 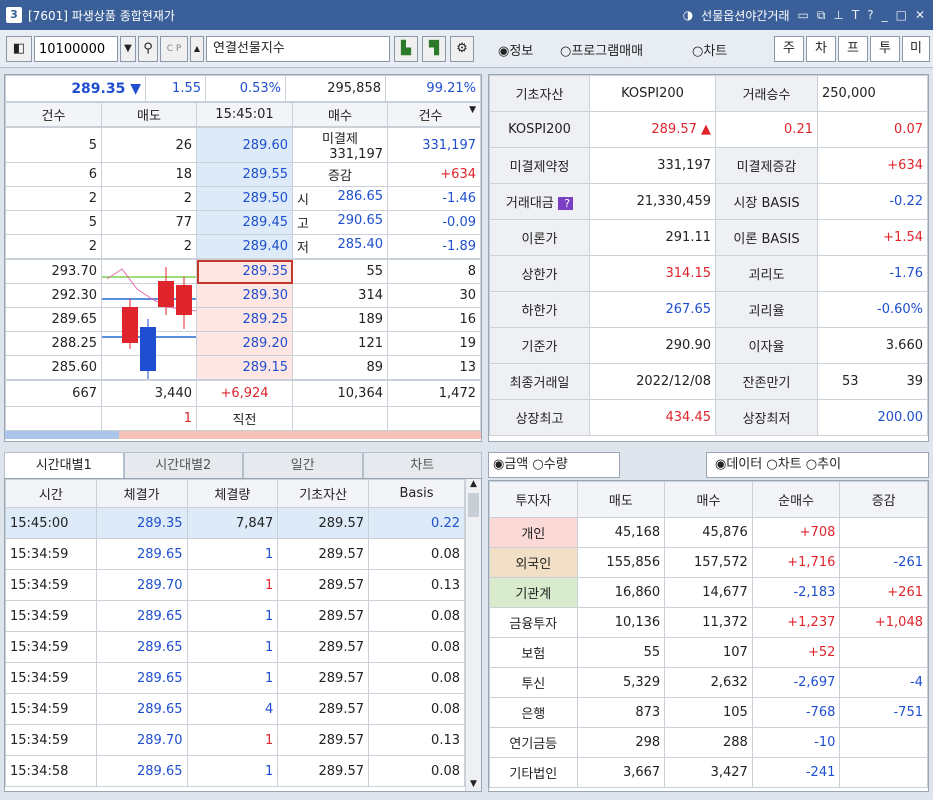 What do you see at coordinates (406, 49) in the screenshot?
I see `layout1-icon: ▙` at bounding box center [406, 49].